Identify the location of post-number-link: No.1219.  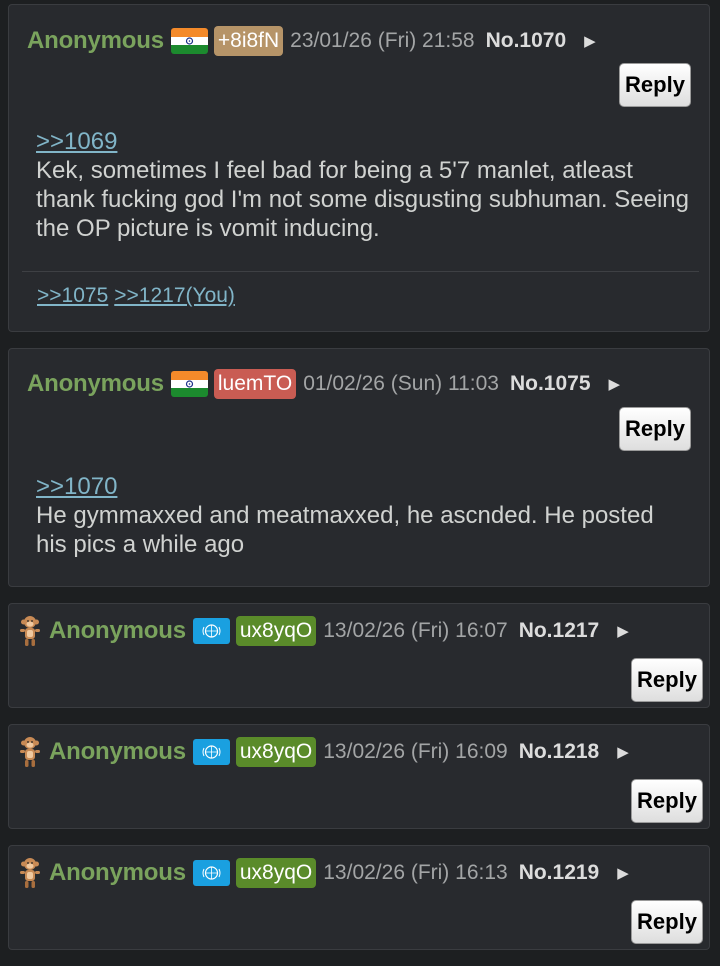
(559, 873).